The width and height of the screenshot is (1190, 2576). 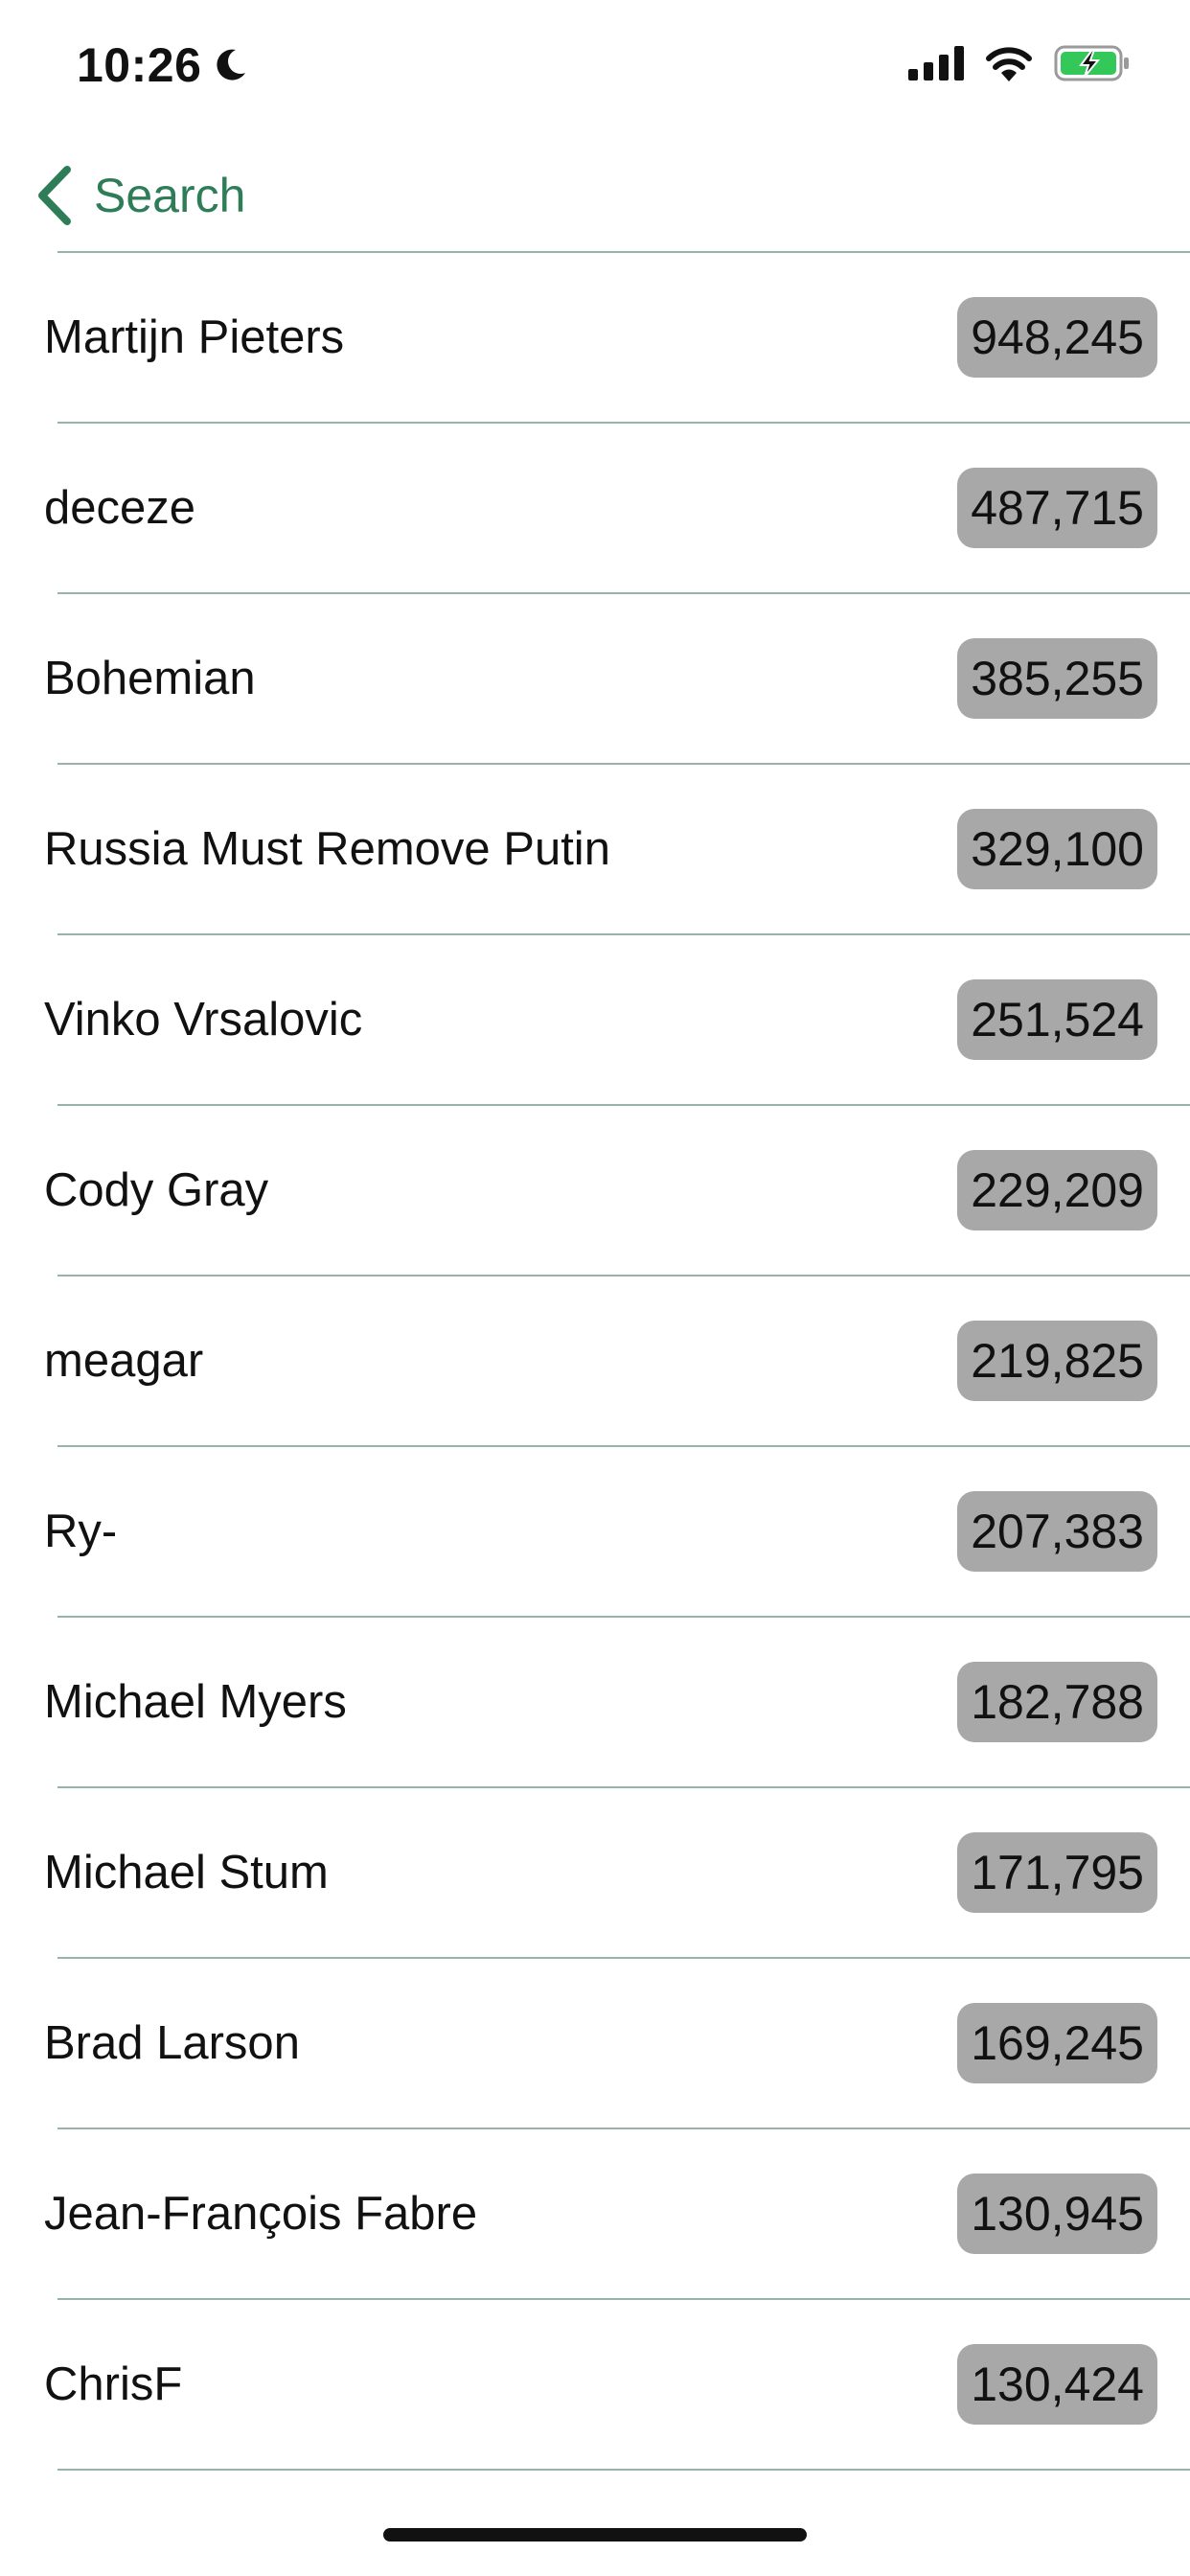 I want to click on status-bar: 10:26, so click(x=595, y=63).